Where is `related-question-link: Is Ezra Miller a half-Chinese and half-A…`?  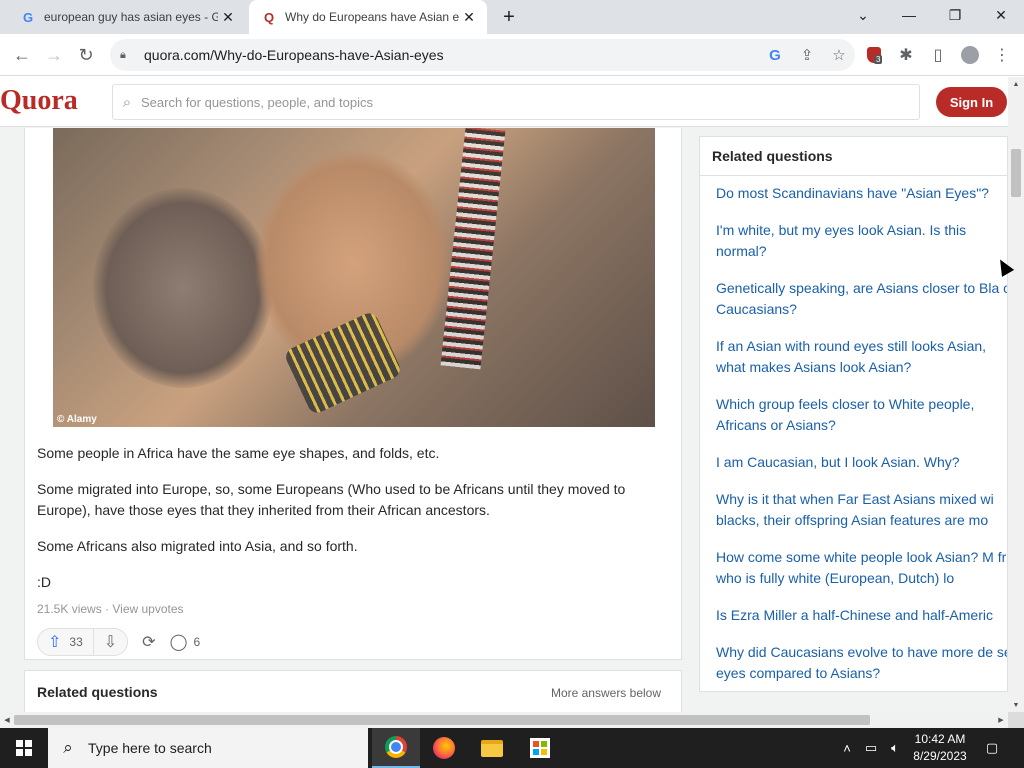
related-question-link: Is Ezra Miller a half-Chinese and half-A… is located at coordinates (861, 615).